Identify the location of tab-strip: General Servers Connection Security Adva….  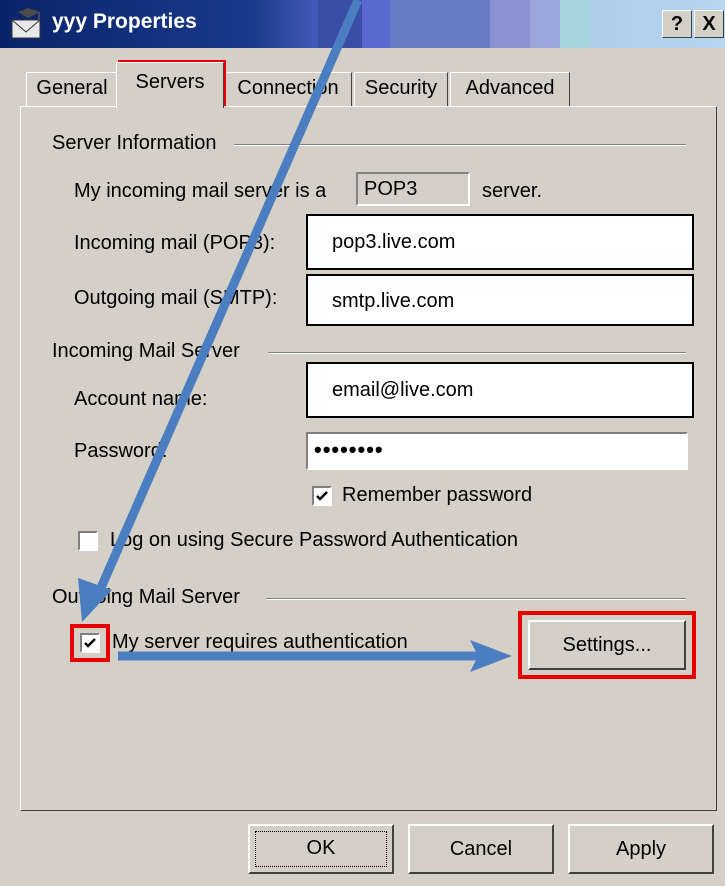
(375, 85).